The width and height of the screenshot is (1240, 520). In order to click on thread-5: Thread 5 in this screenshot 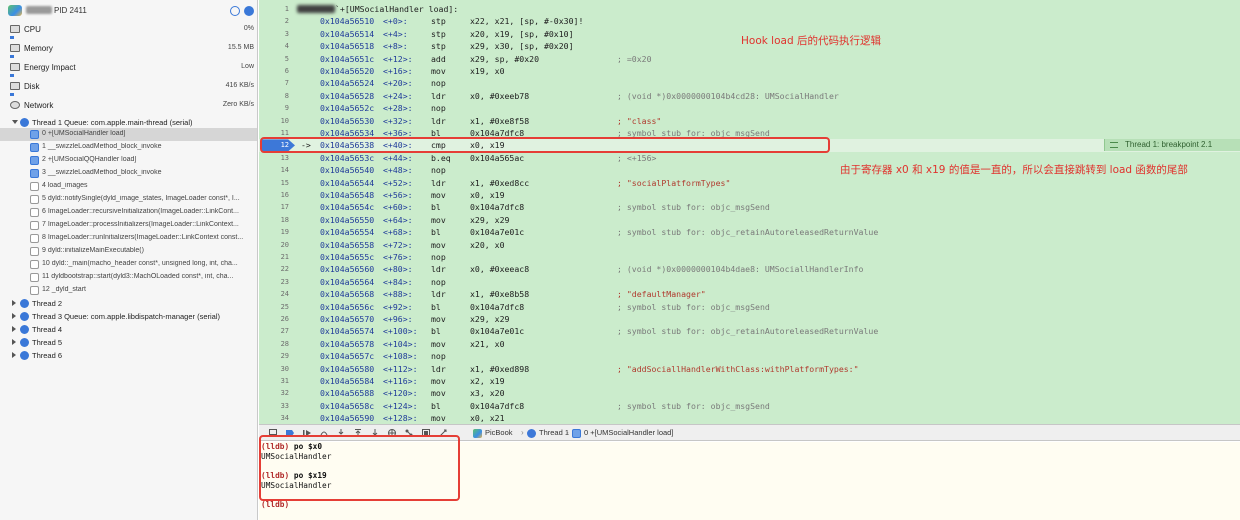, I will do `click(128, 342)`.